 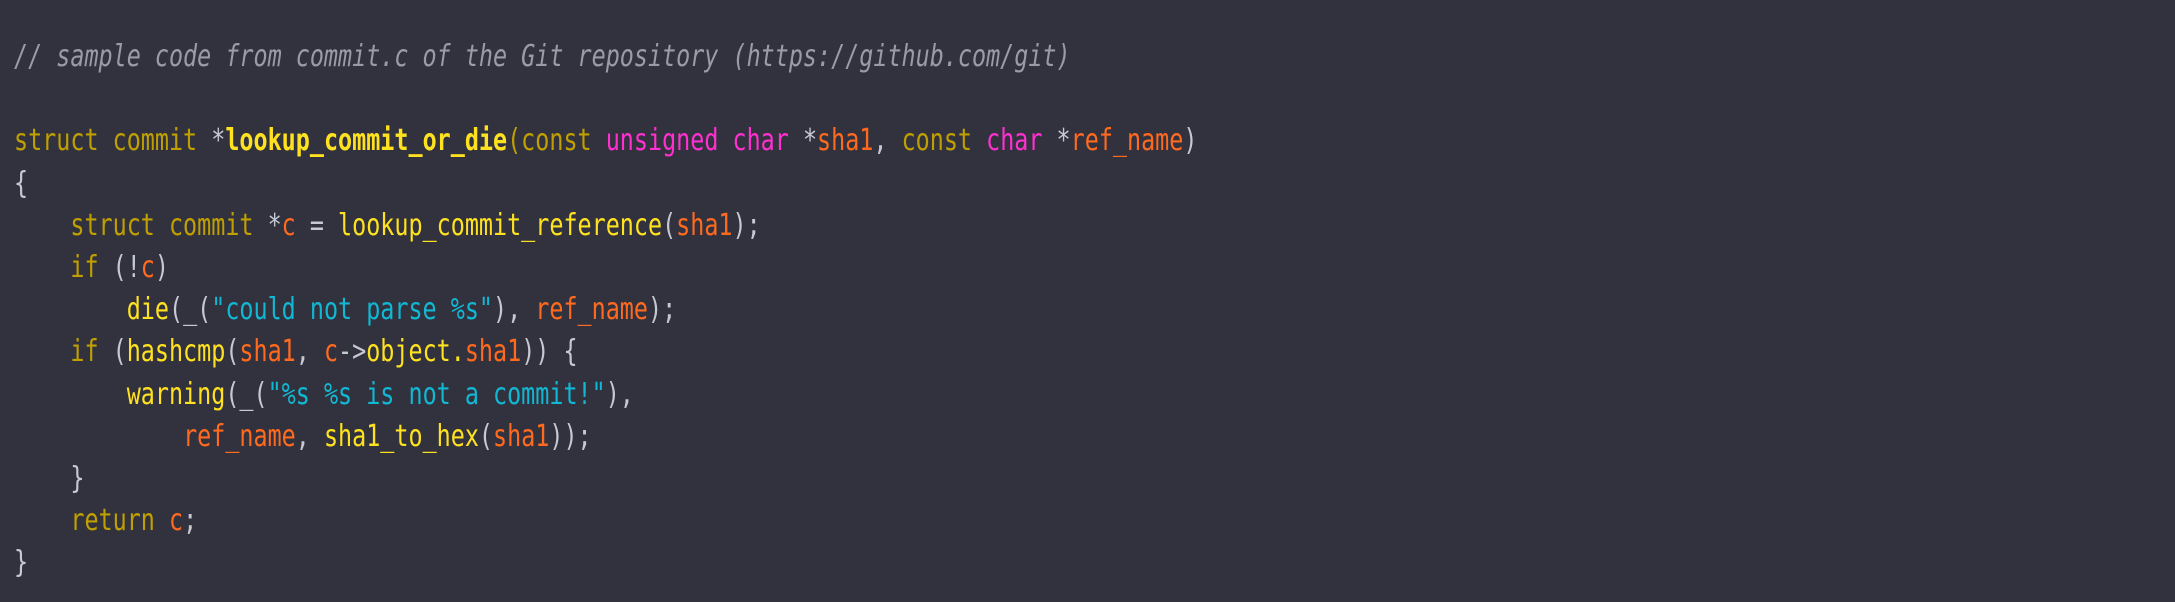 I want to click on code-token: (const, so click(x=556, y=141).